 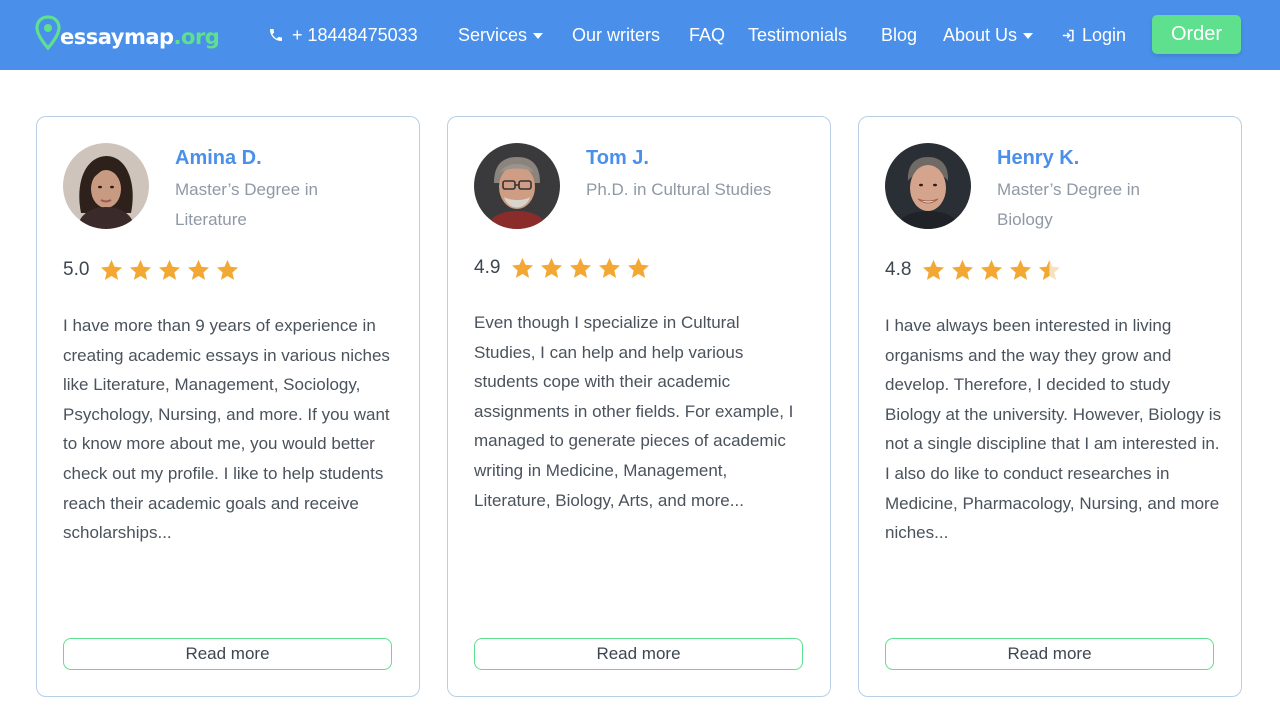 I want to click on phone-number: + 18448475033, so click(x=355, y=34).